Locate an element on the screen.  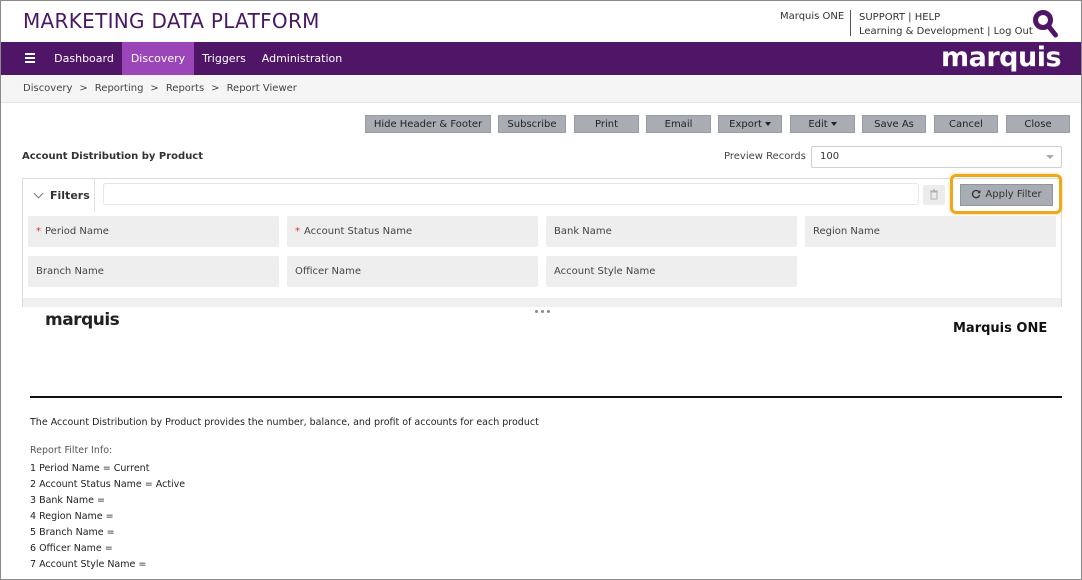
print-button: Print is located at coordinates (606, 124).